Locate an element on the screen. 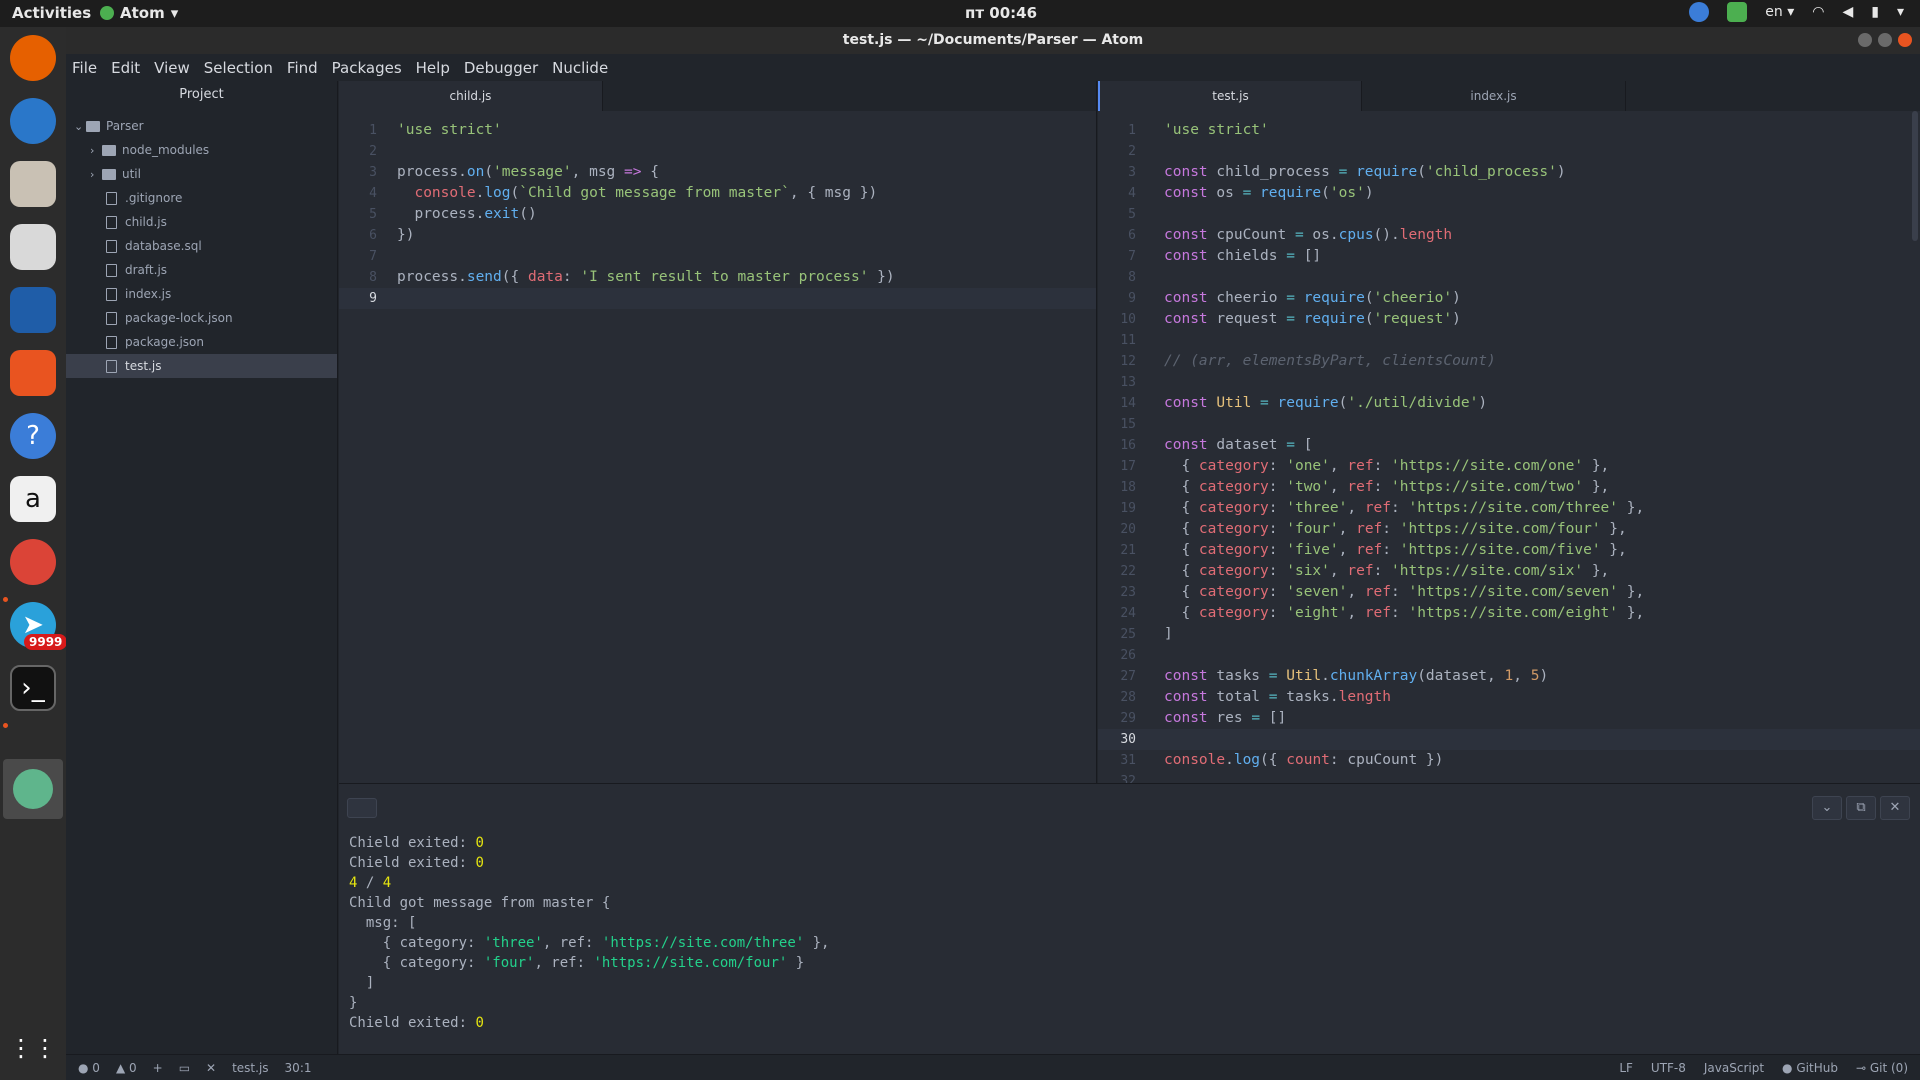  minimize-icon is located at coordinates (1865, 40).